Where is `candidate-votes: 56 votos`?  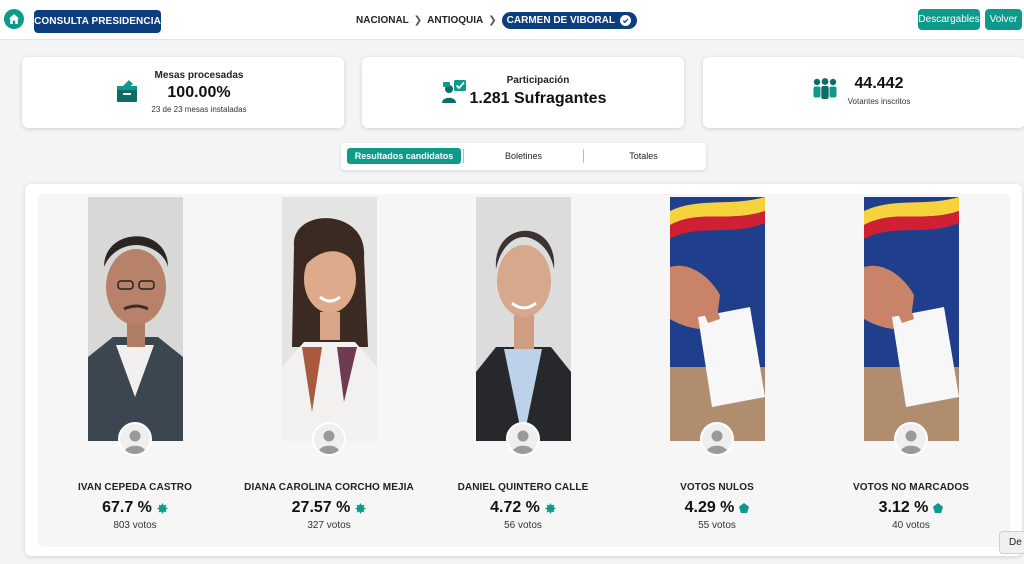
candidate-votes: 56 votos is located at coordinates (523, 525).